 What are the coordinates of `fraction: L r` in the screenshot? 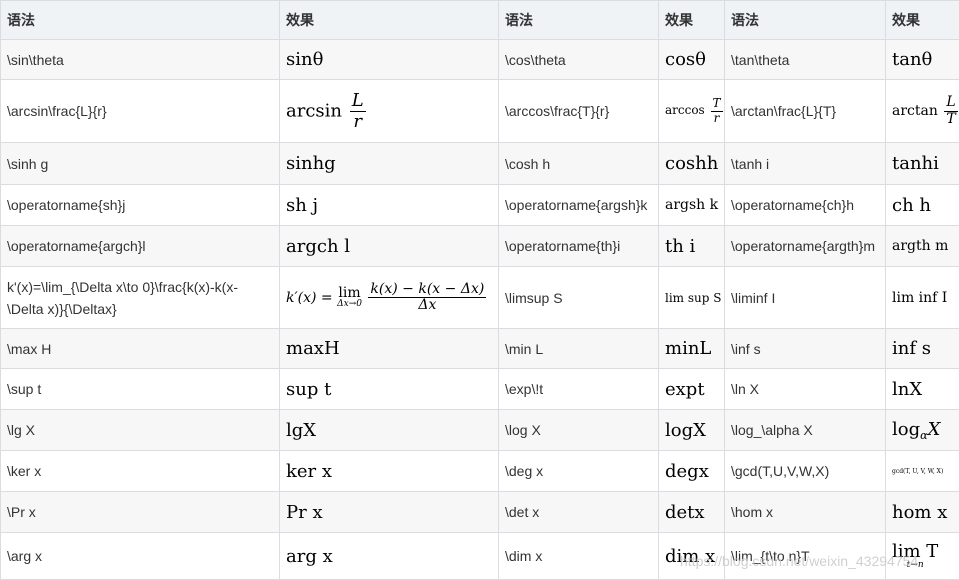 It's located at (358, 111).